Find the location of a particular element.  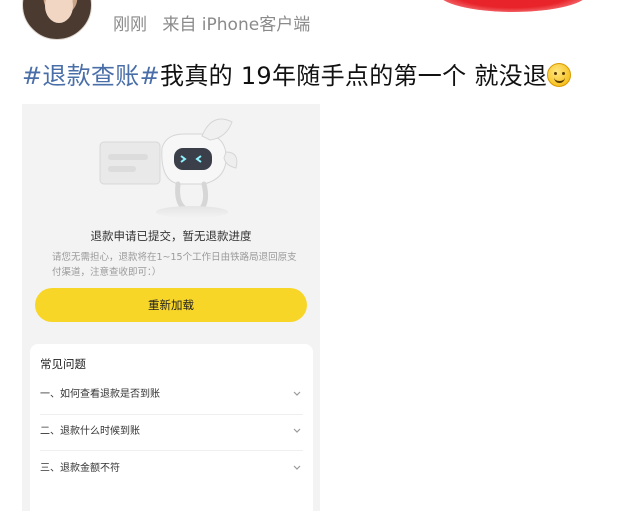

faq-panel: 常见问题 一、如何查看退款是否到账 二、退款什么时候到账 三、退款金额不符 is located at coordinates (171, 427).